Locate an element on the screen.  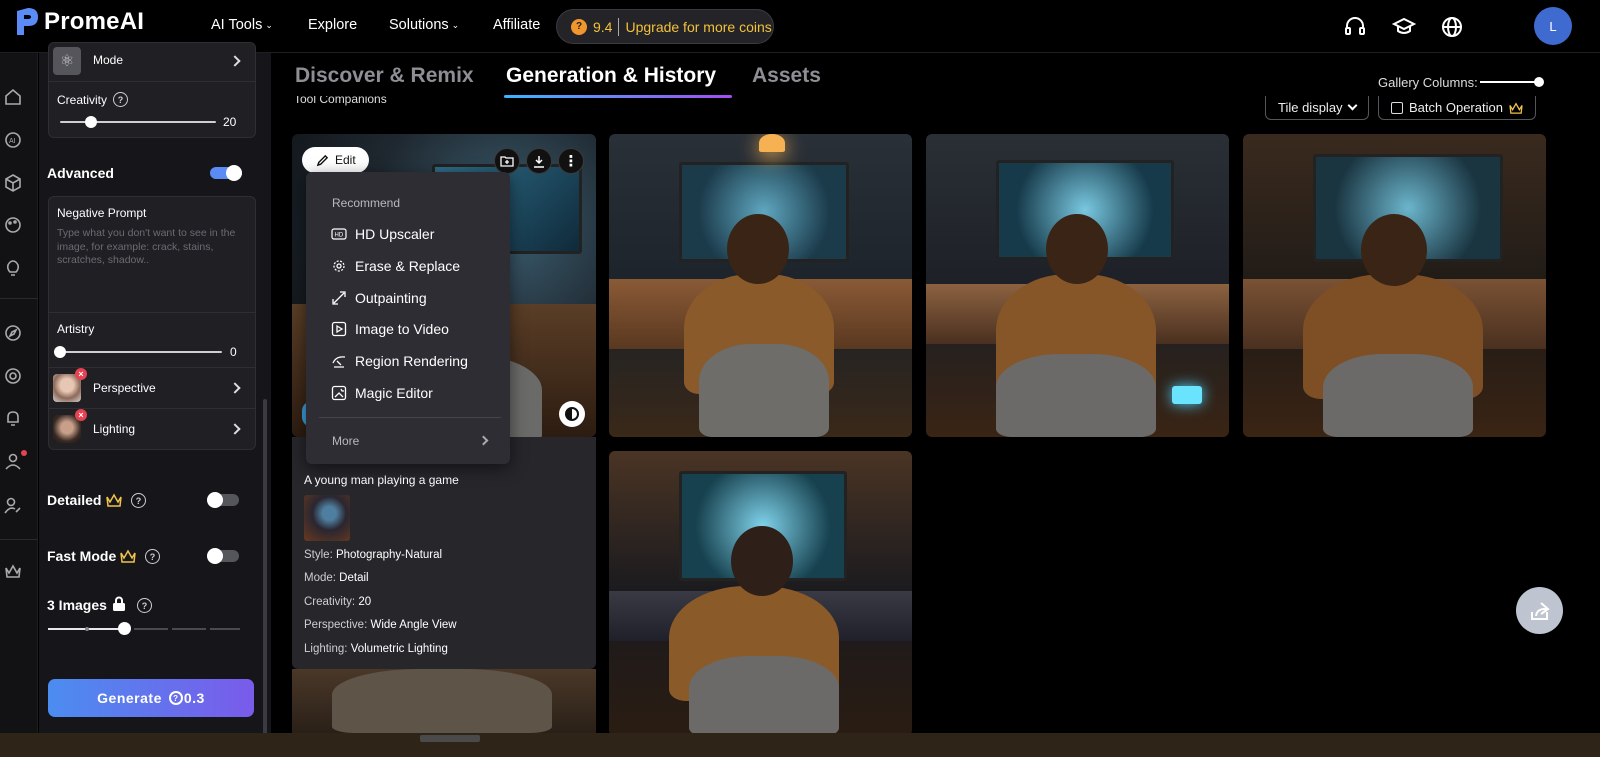
crown-icon is located at coordinates (13, 571).